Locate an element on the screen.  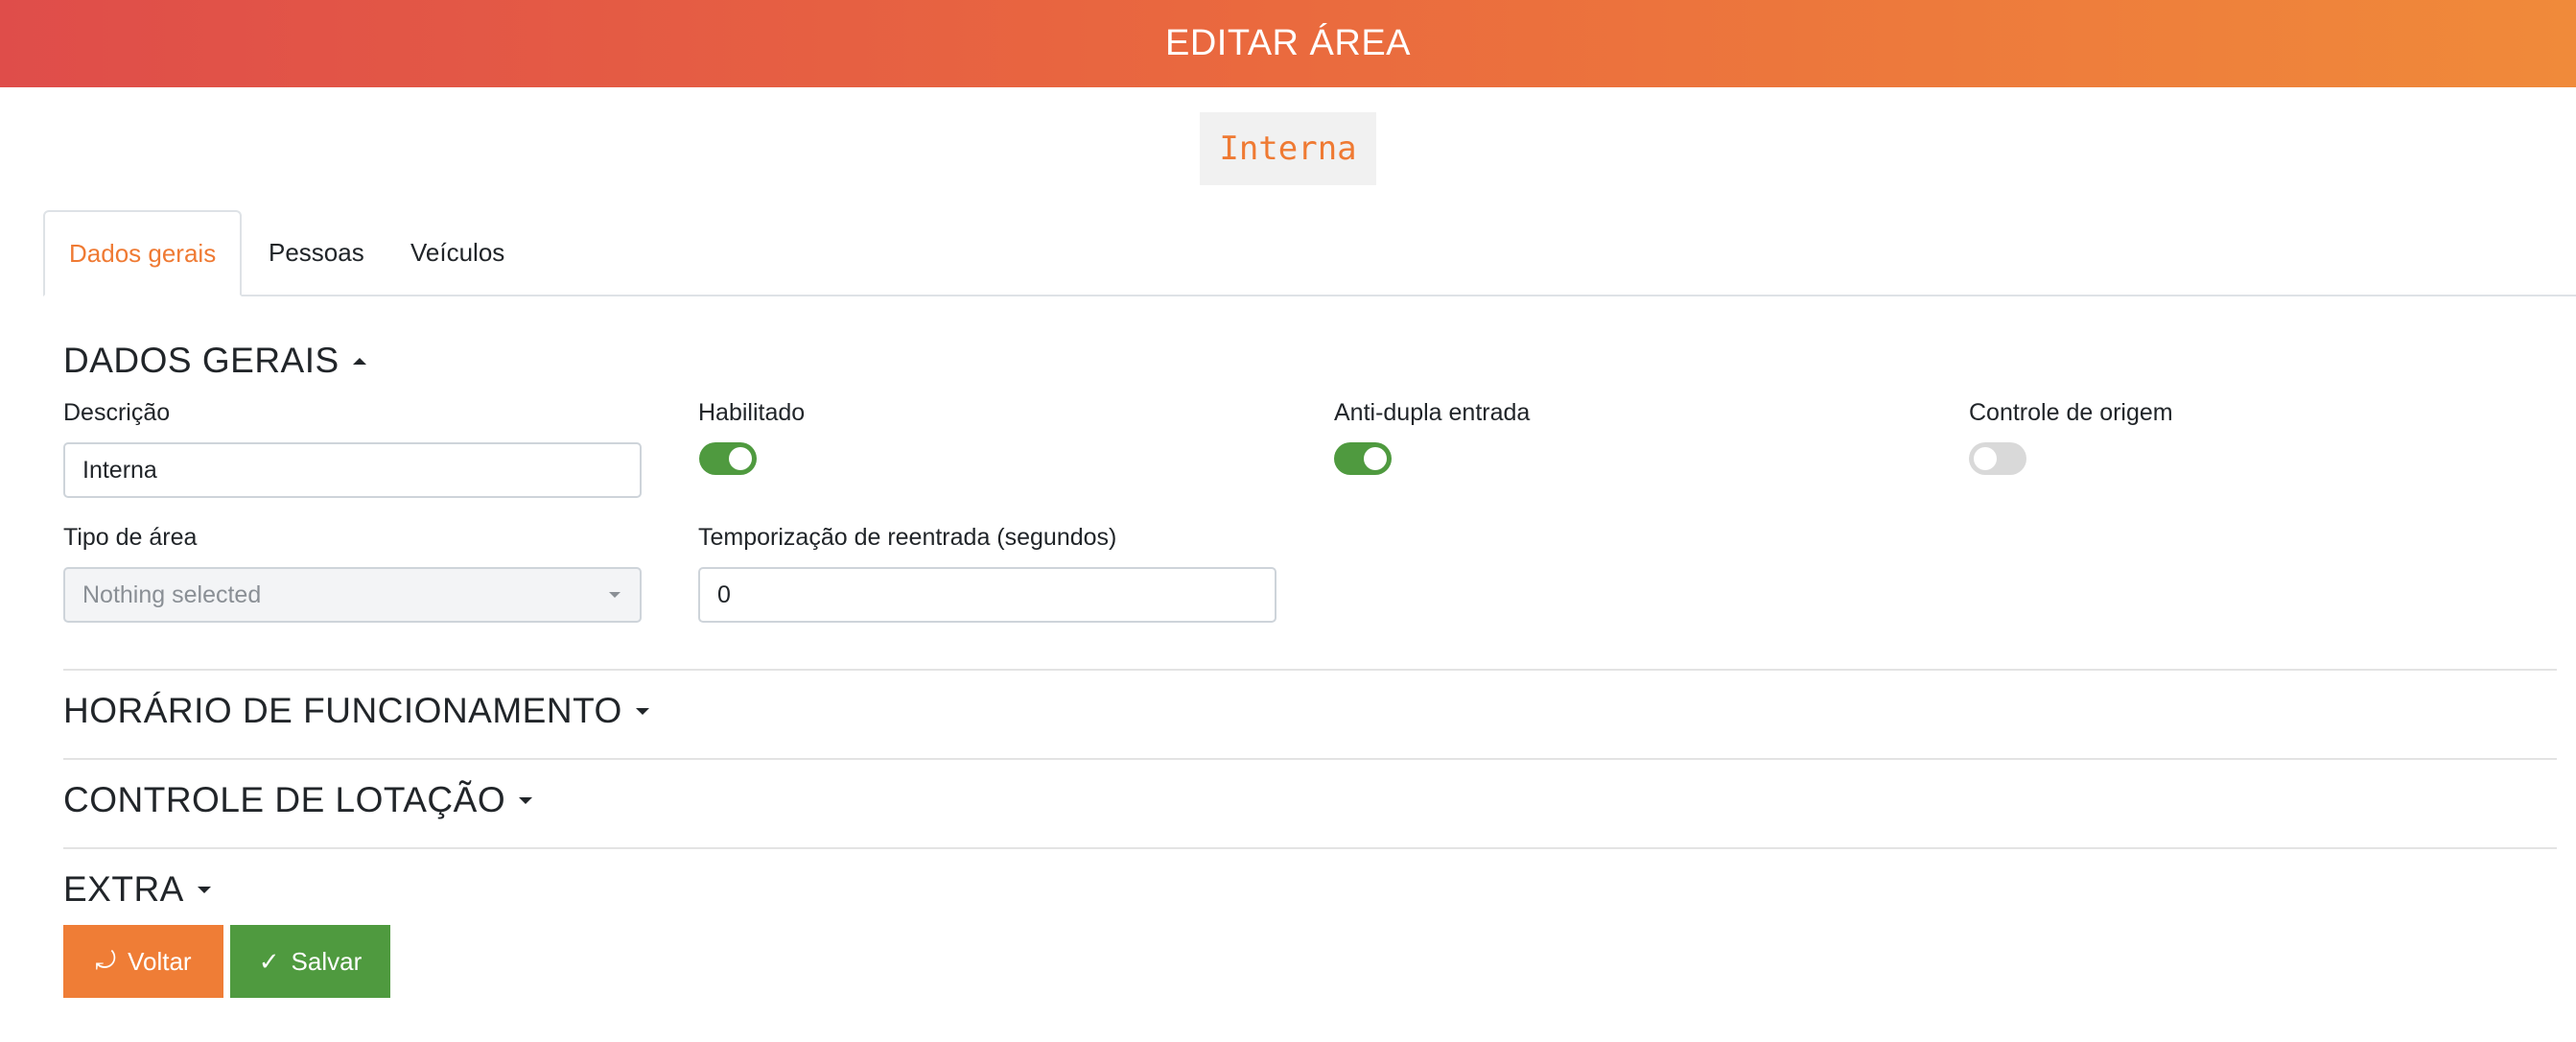
tab-label: Dados gerais is located at coordinates (143, 253).